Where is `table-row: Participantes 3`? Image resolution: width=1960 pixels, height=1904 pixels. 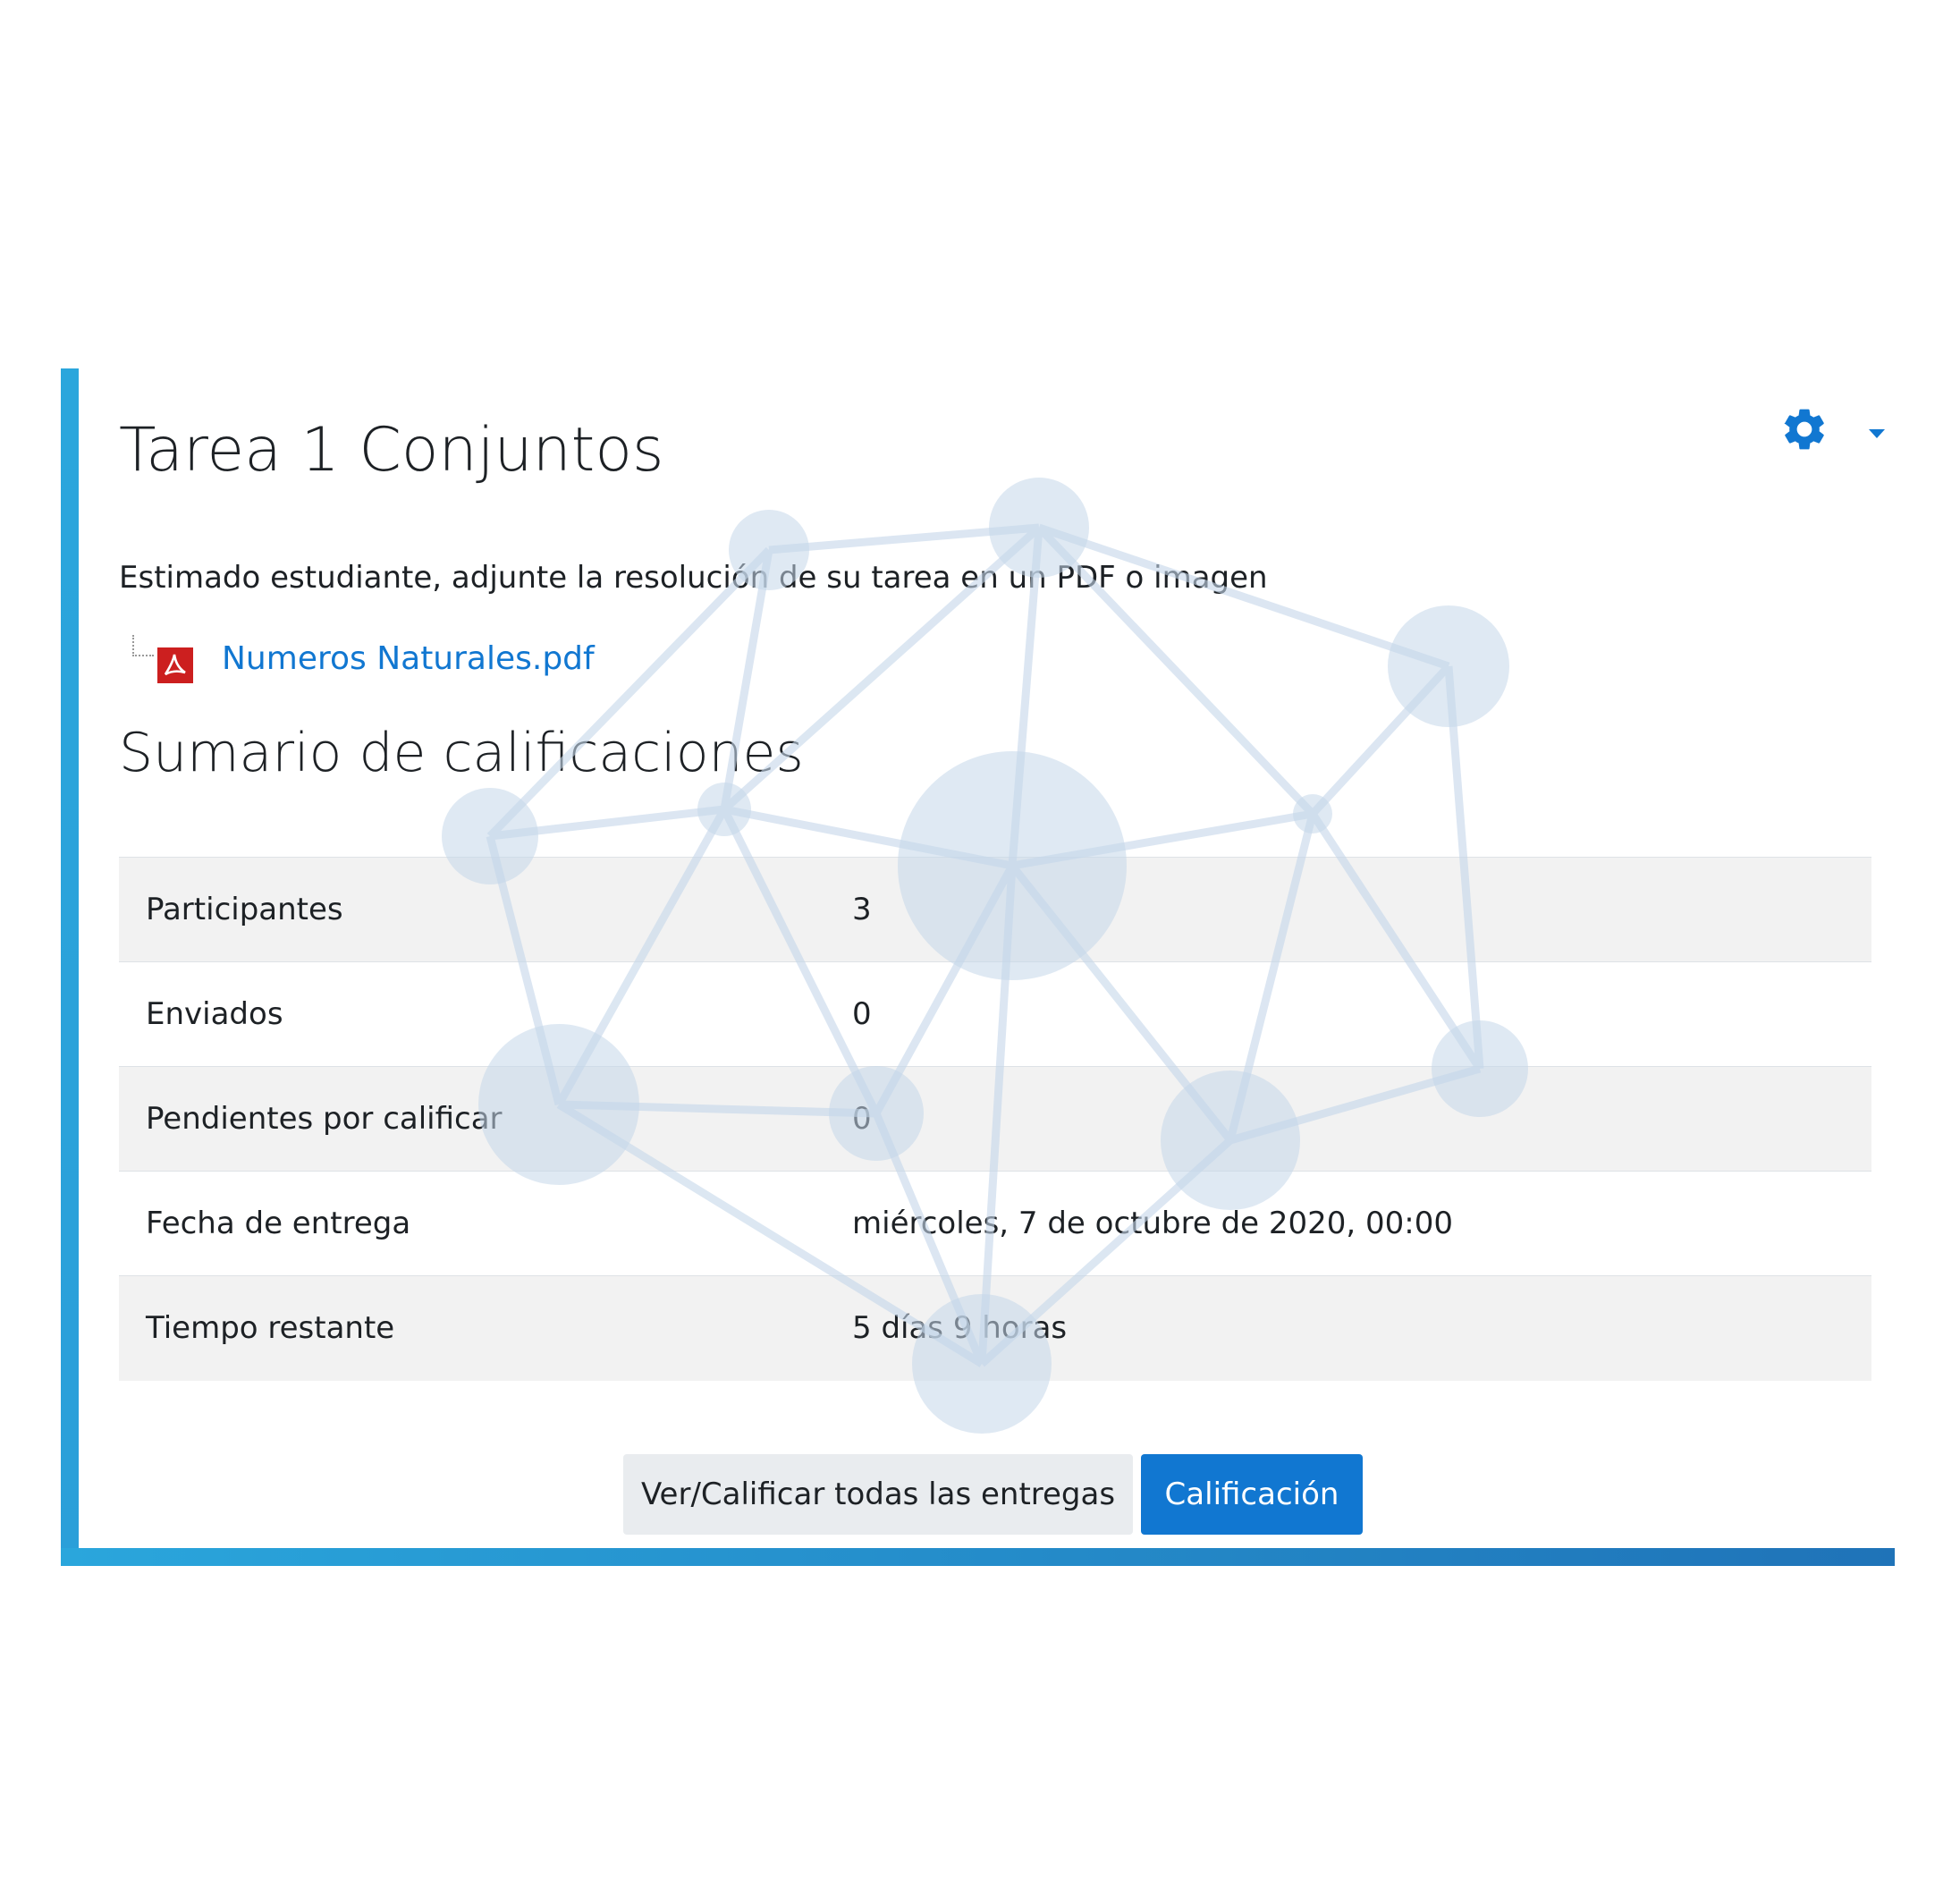 table-row: Participantes 3 is located at coordinates (995, 909).